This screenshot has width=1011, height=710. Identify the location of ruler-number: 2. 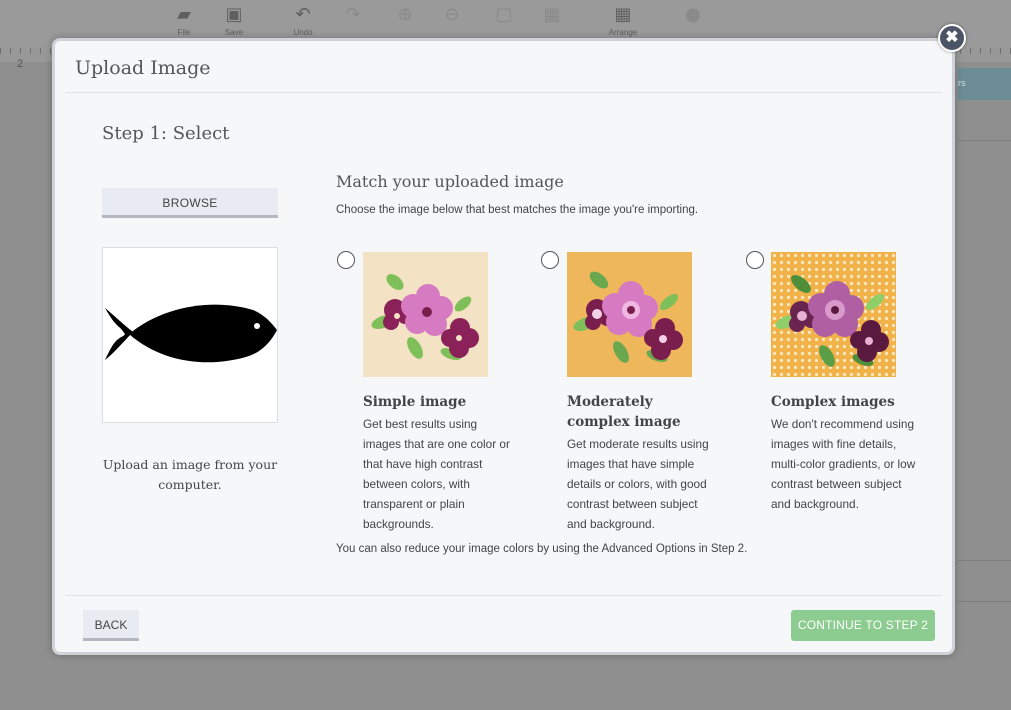
(20, 64).